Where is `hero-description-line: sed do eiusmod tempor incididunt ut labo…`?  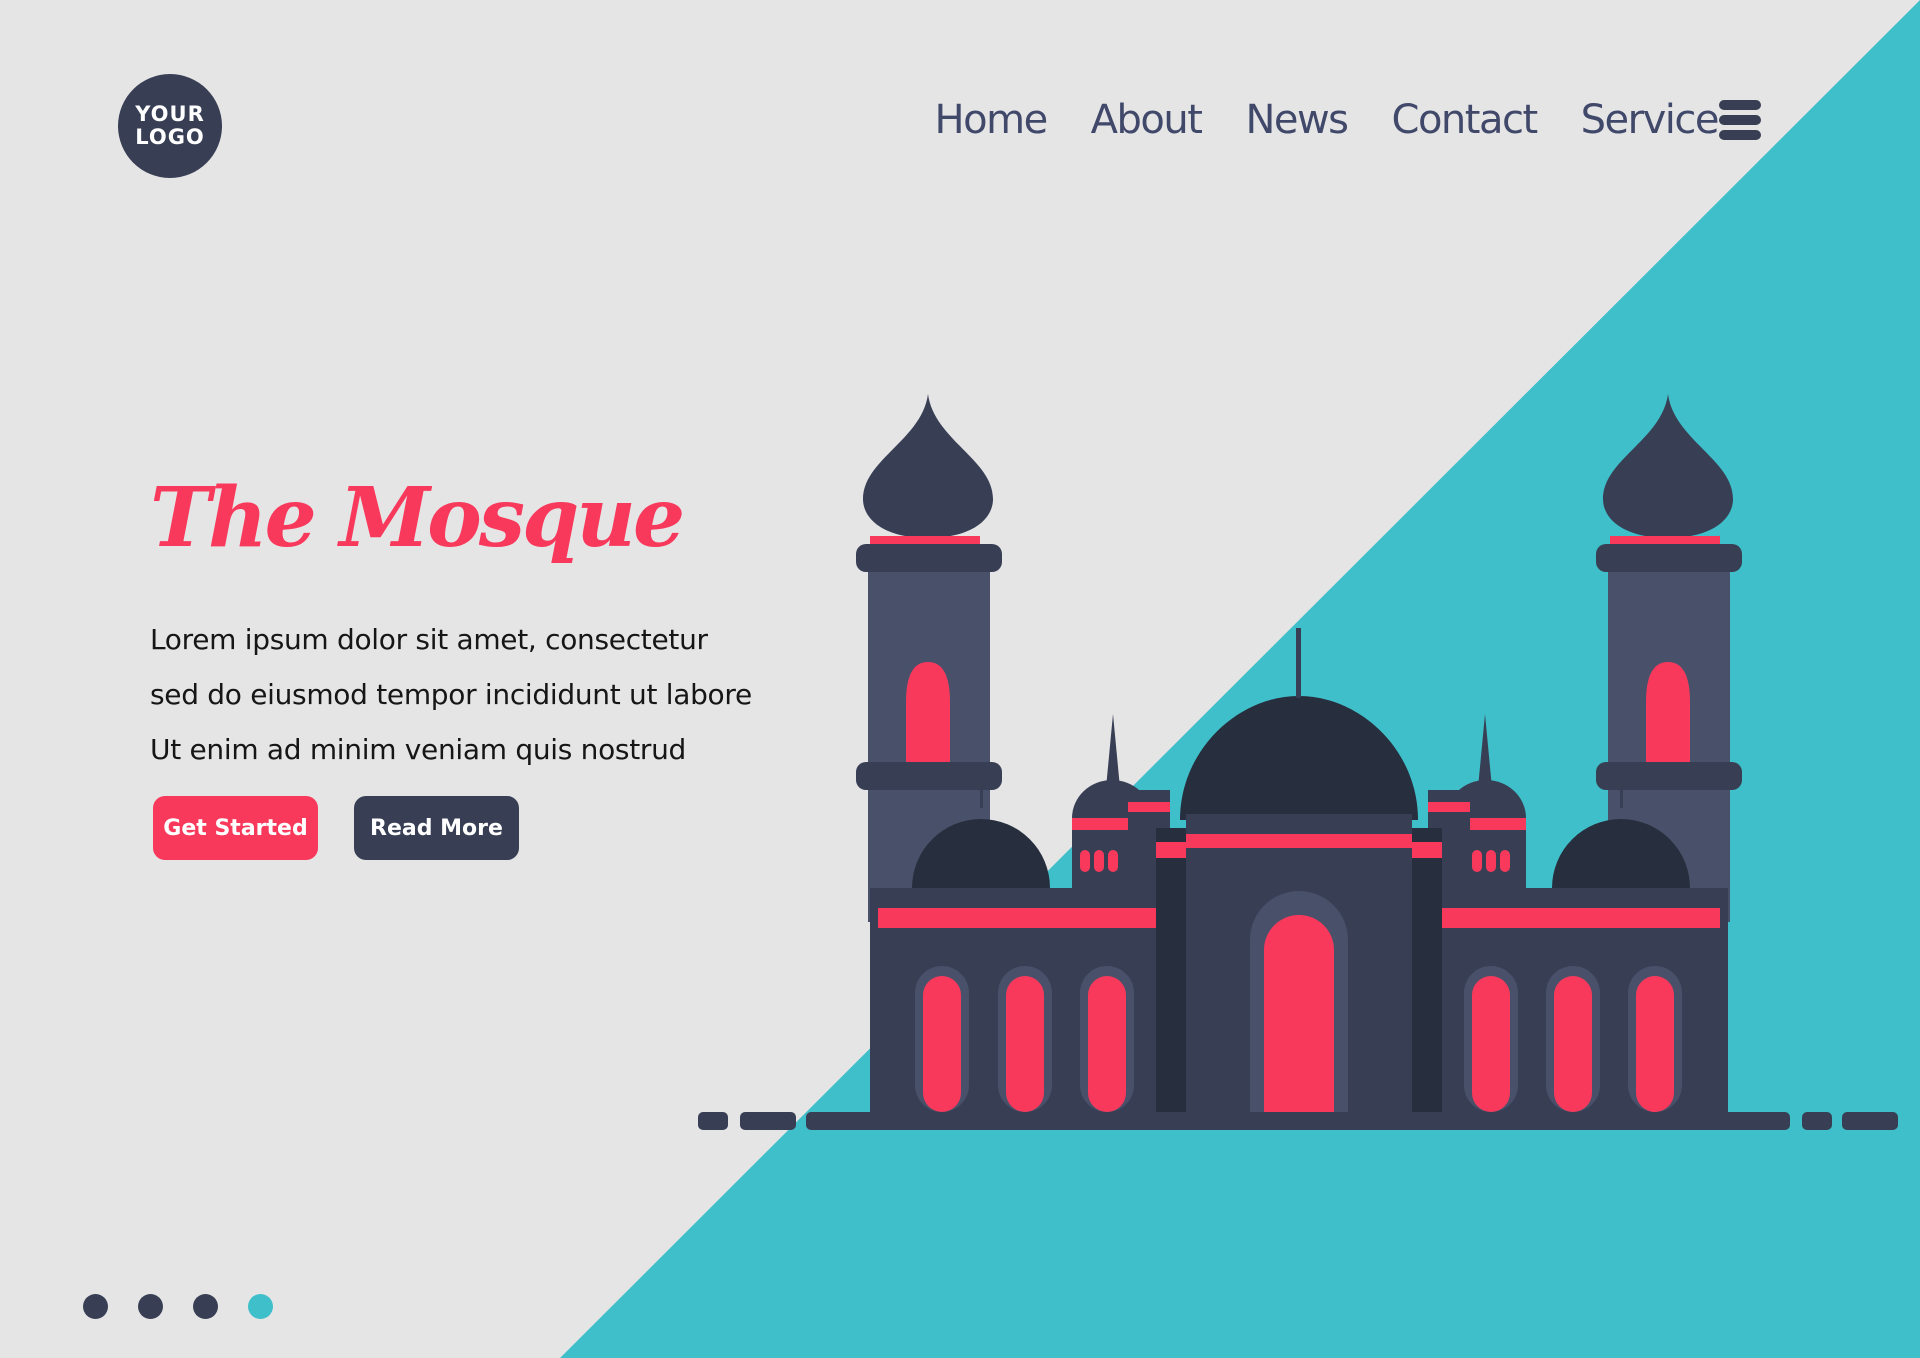 hero-description-line: sed do eiusmod tempor incididunt ut labo… is located at coordinates (451, 694).